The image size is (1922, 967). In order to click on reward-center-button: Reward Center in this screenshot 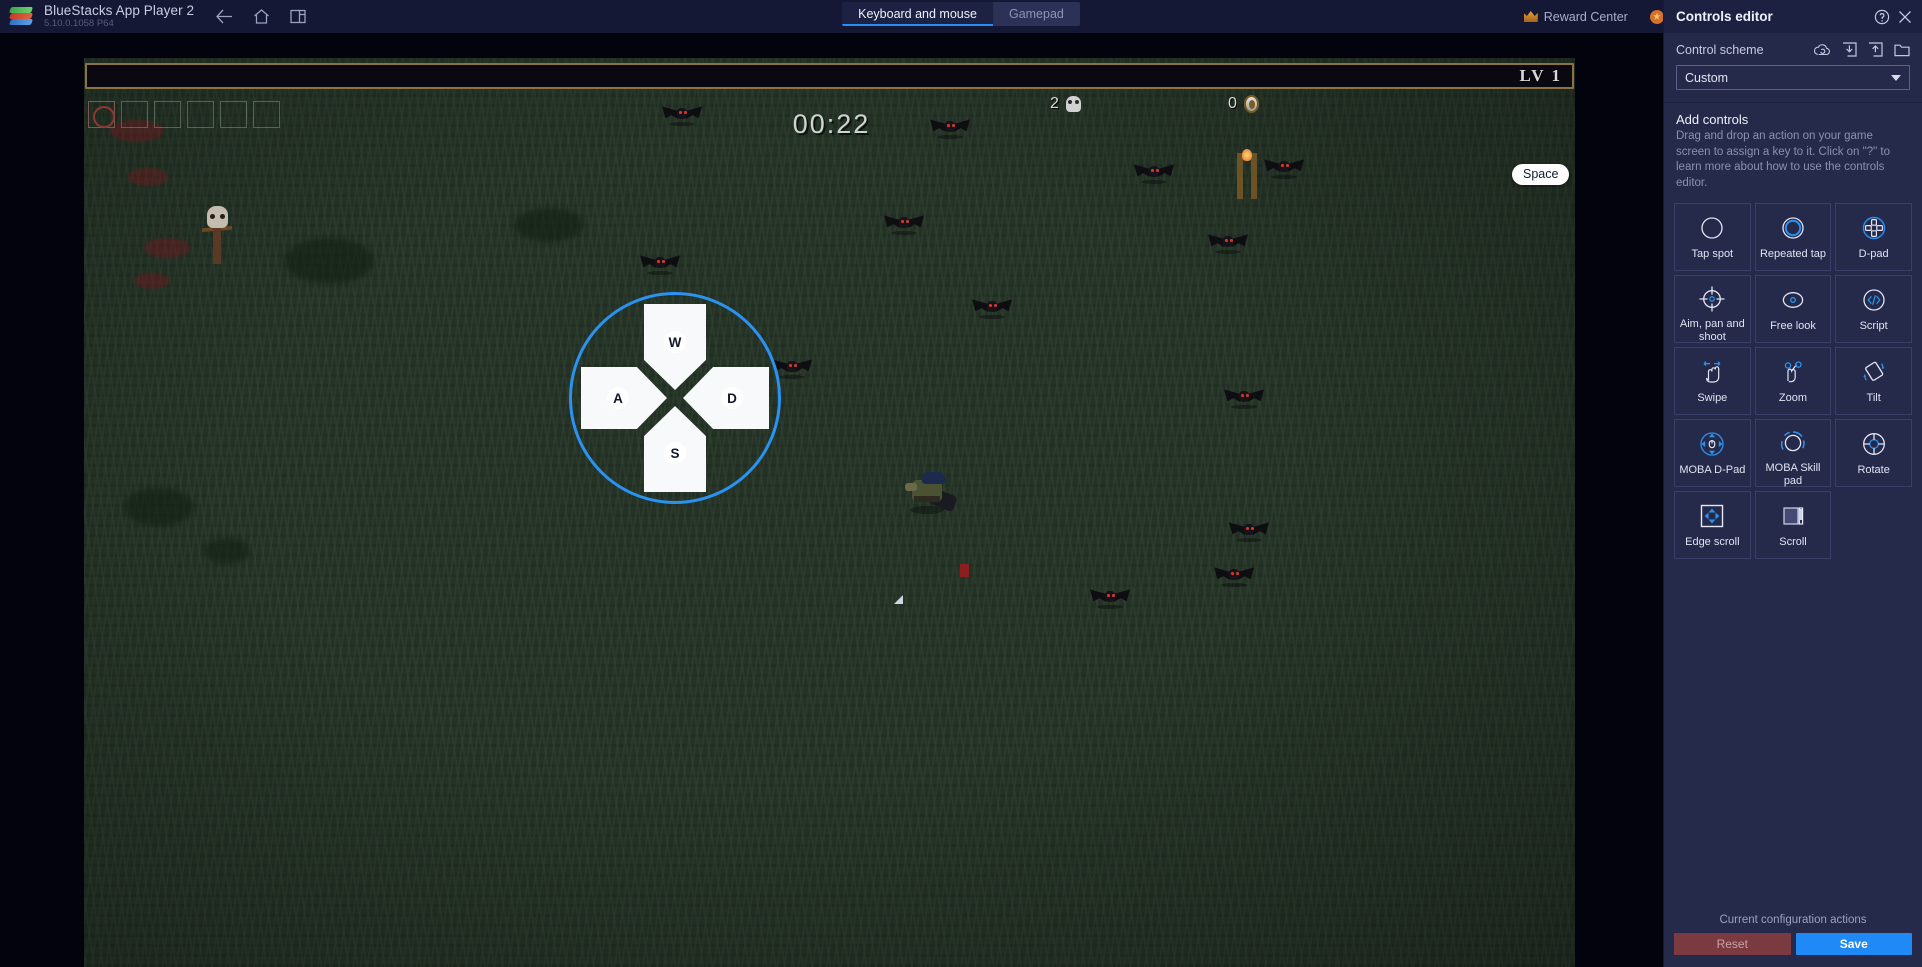, I will do `click(1576, 16)`.